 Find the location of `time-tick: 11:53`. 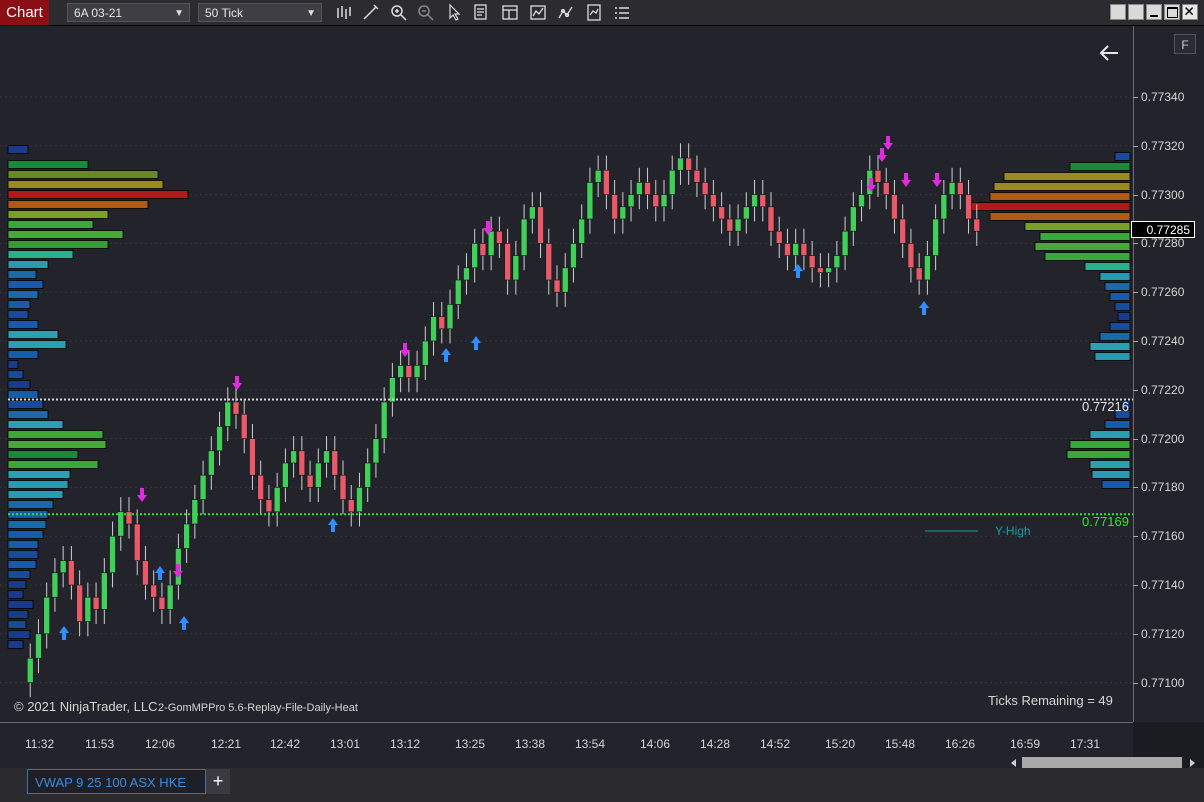

time-tick: 11:53 is located at coordinates (100, 744).